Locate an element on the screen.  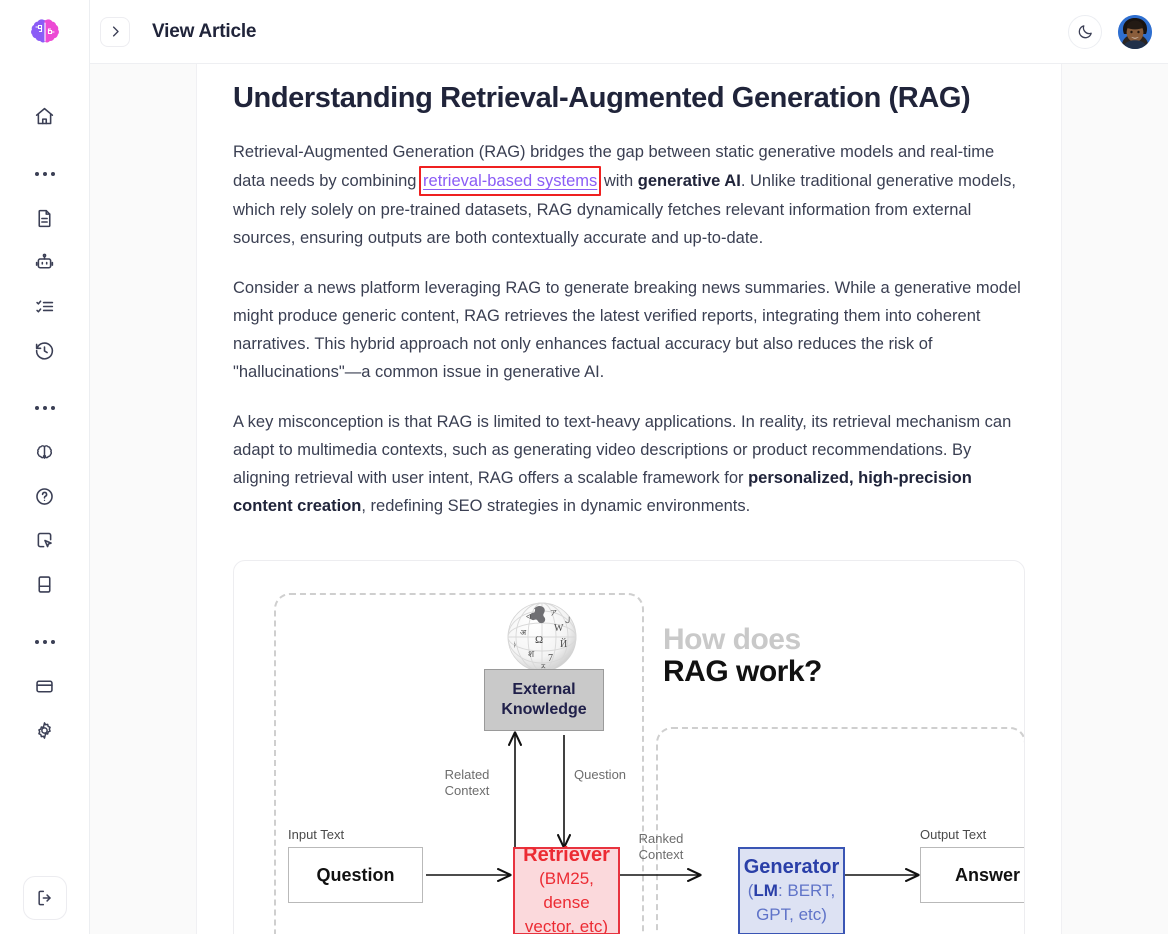
sidebar-item-settings is located at coordinates (45, 730).